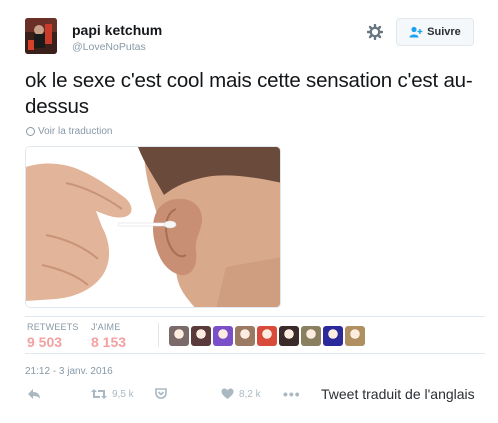  What do you see at coordinates (53, 327) in the screenshot?
I see `retweets-label: RETWEETS` at bounding box center [53, 327].